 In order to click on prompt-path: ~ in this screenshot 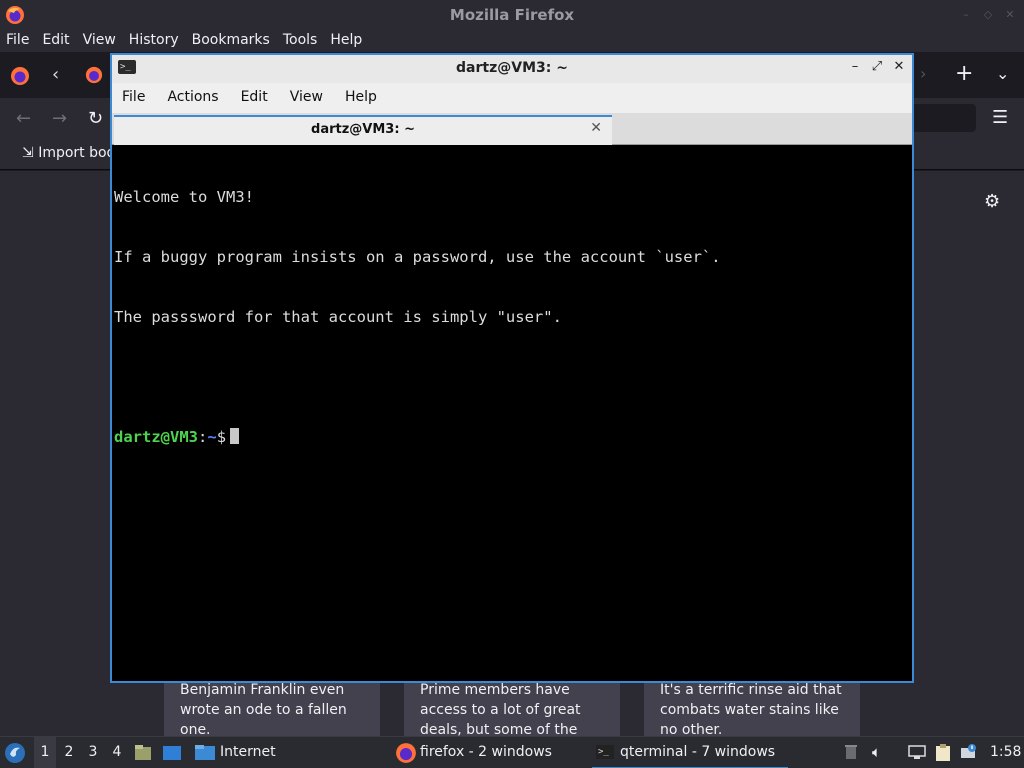, I will do `click(212, 437)`.